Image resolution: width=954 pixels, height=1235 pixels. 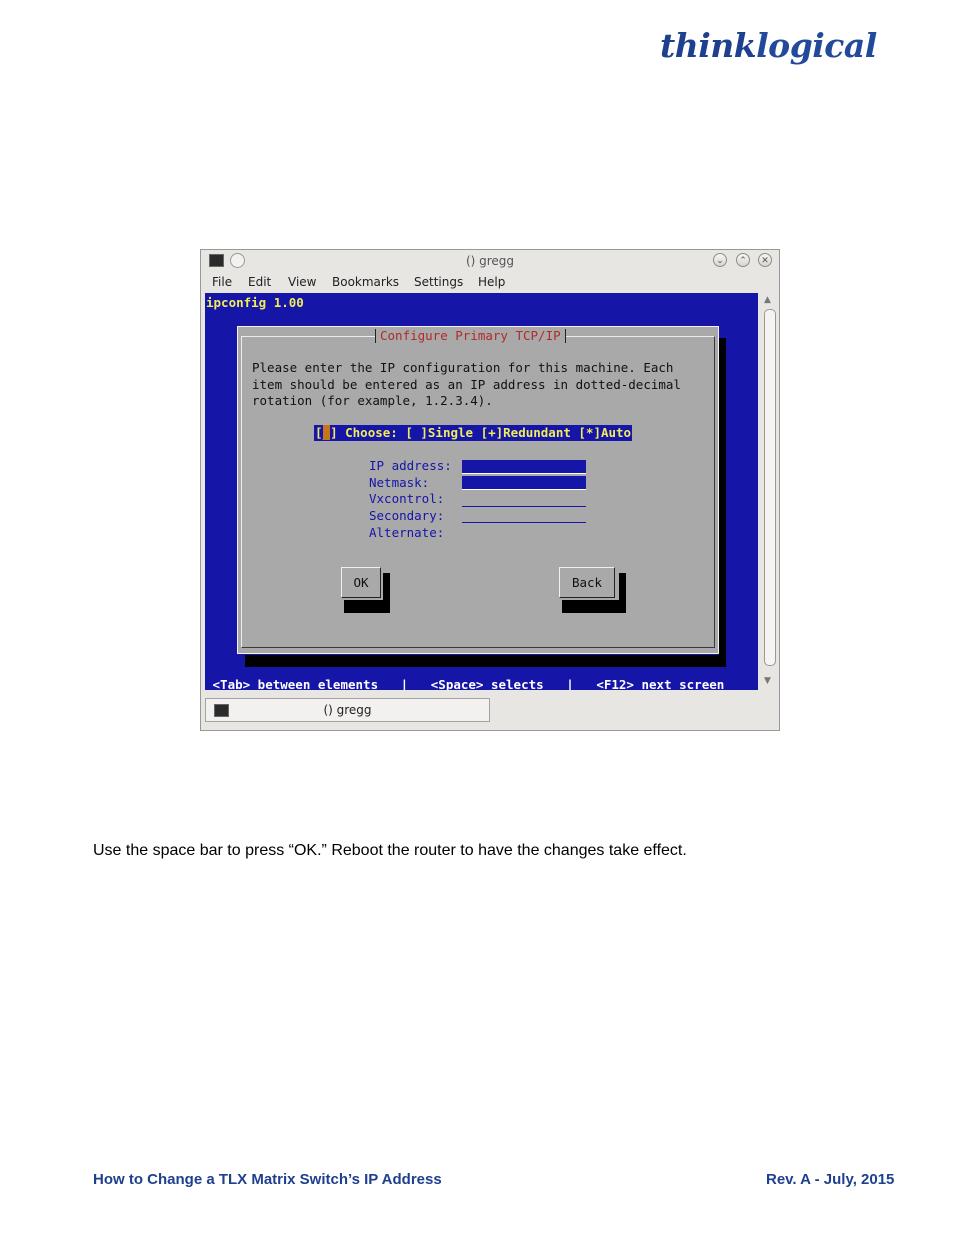 What do you see at coordinates (816, 45) in the screenshot?
I see `logo-logical: logical` at bounding box center [816, 45].